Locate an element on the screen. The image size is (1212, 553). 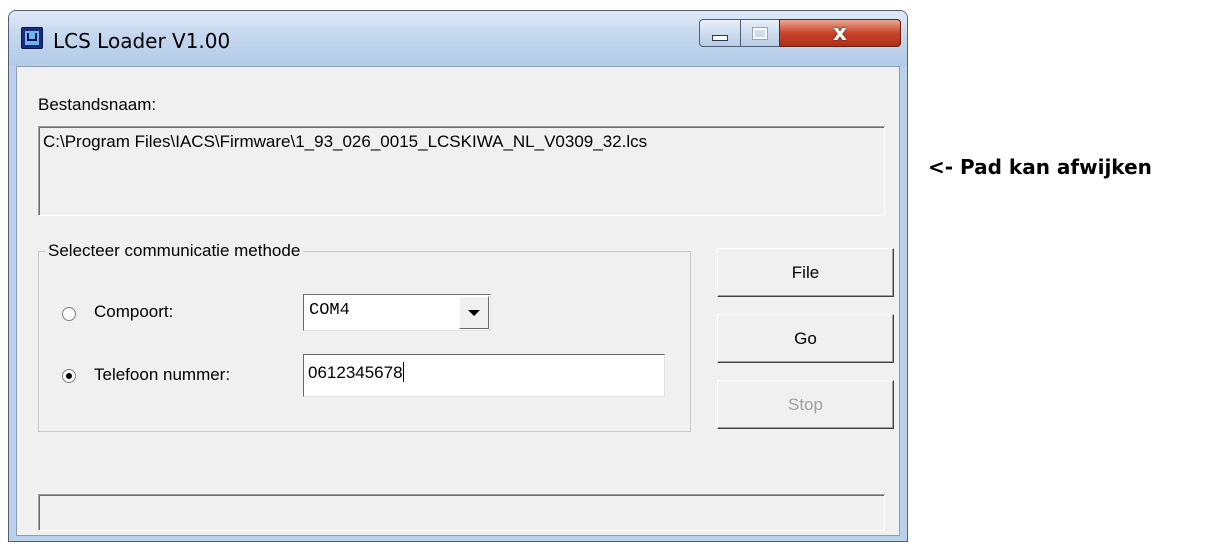
stop-button: Stop is located at coordinates (805, 404).